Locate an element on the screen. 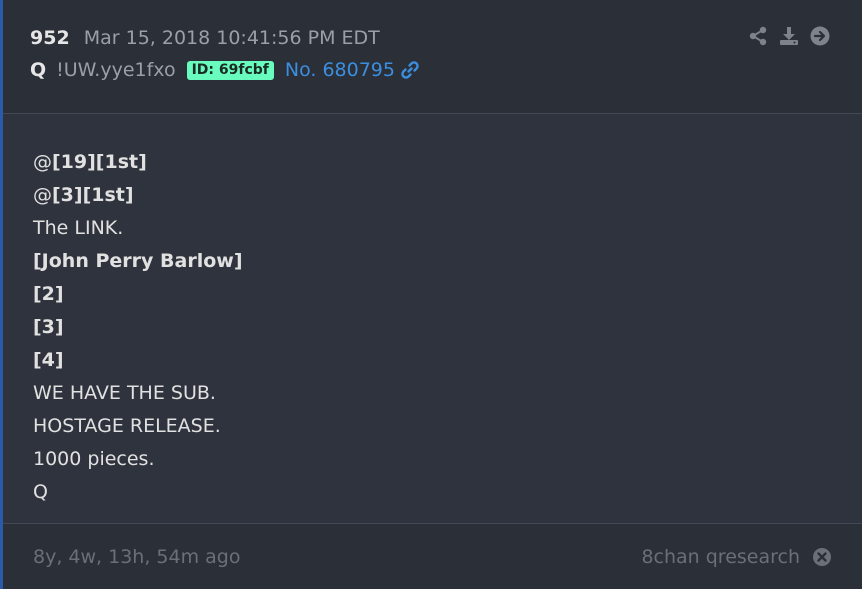 This screenshot has width=862, height=589. post-line: 1000 pieces. is located at coordinates (94, 459).